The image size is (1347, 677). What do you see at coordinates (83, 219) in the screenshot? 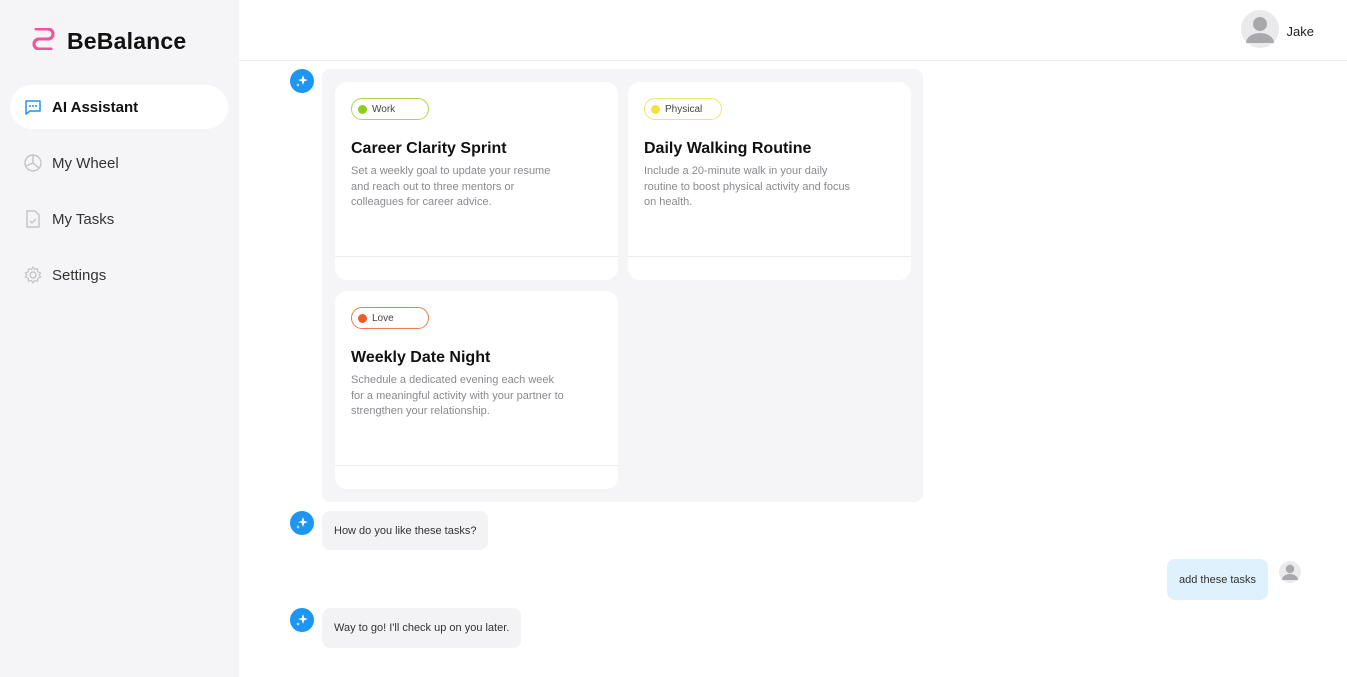
I see `sidebar-item-label: My Tasks` at bounding box center [83, 219].